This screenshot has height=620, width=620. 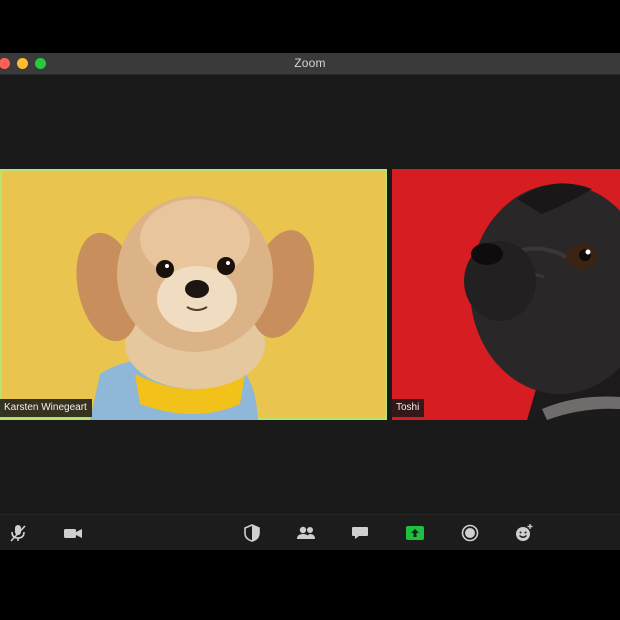 I want to click on share-screen-icon, so click(x=415, y=533).